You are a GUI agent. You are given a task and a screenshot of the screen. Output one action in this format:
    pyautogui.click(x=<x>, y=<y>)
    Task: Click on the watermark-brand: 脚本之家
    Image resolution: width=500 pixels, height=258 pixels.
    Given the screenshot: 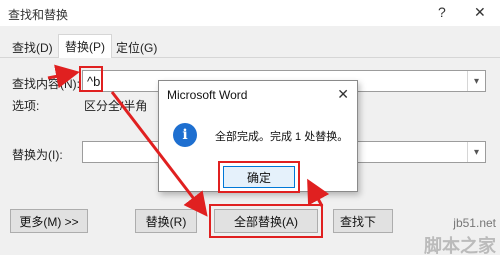 What is the action you would take?
    pyautogui.click(x=460, y=246)
    